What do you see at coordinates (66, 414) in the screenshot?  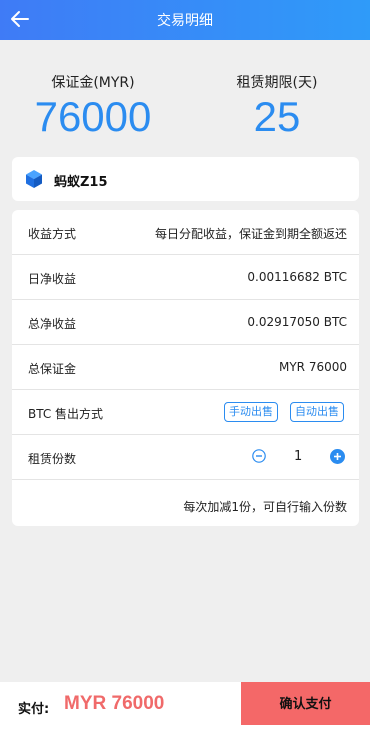 I see `sell-method-label: BTC 售出方式` at bounding box center [66, 414].